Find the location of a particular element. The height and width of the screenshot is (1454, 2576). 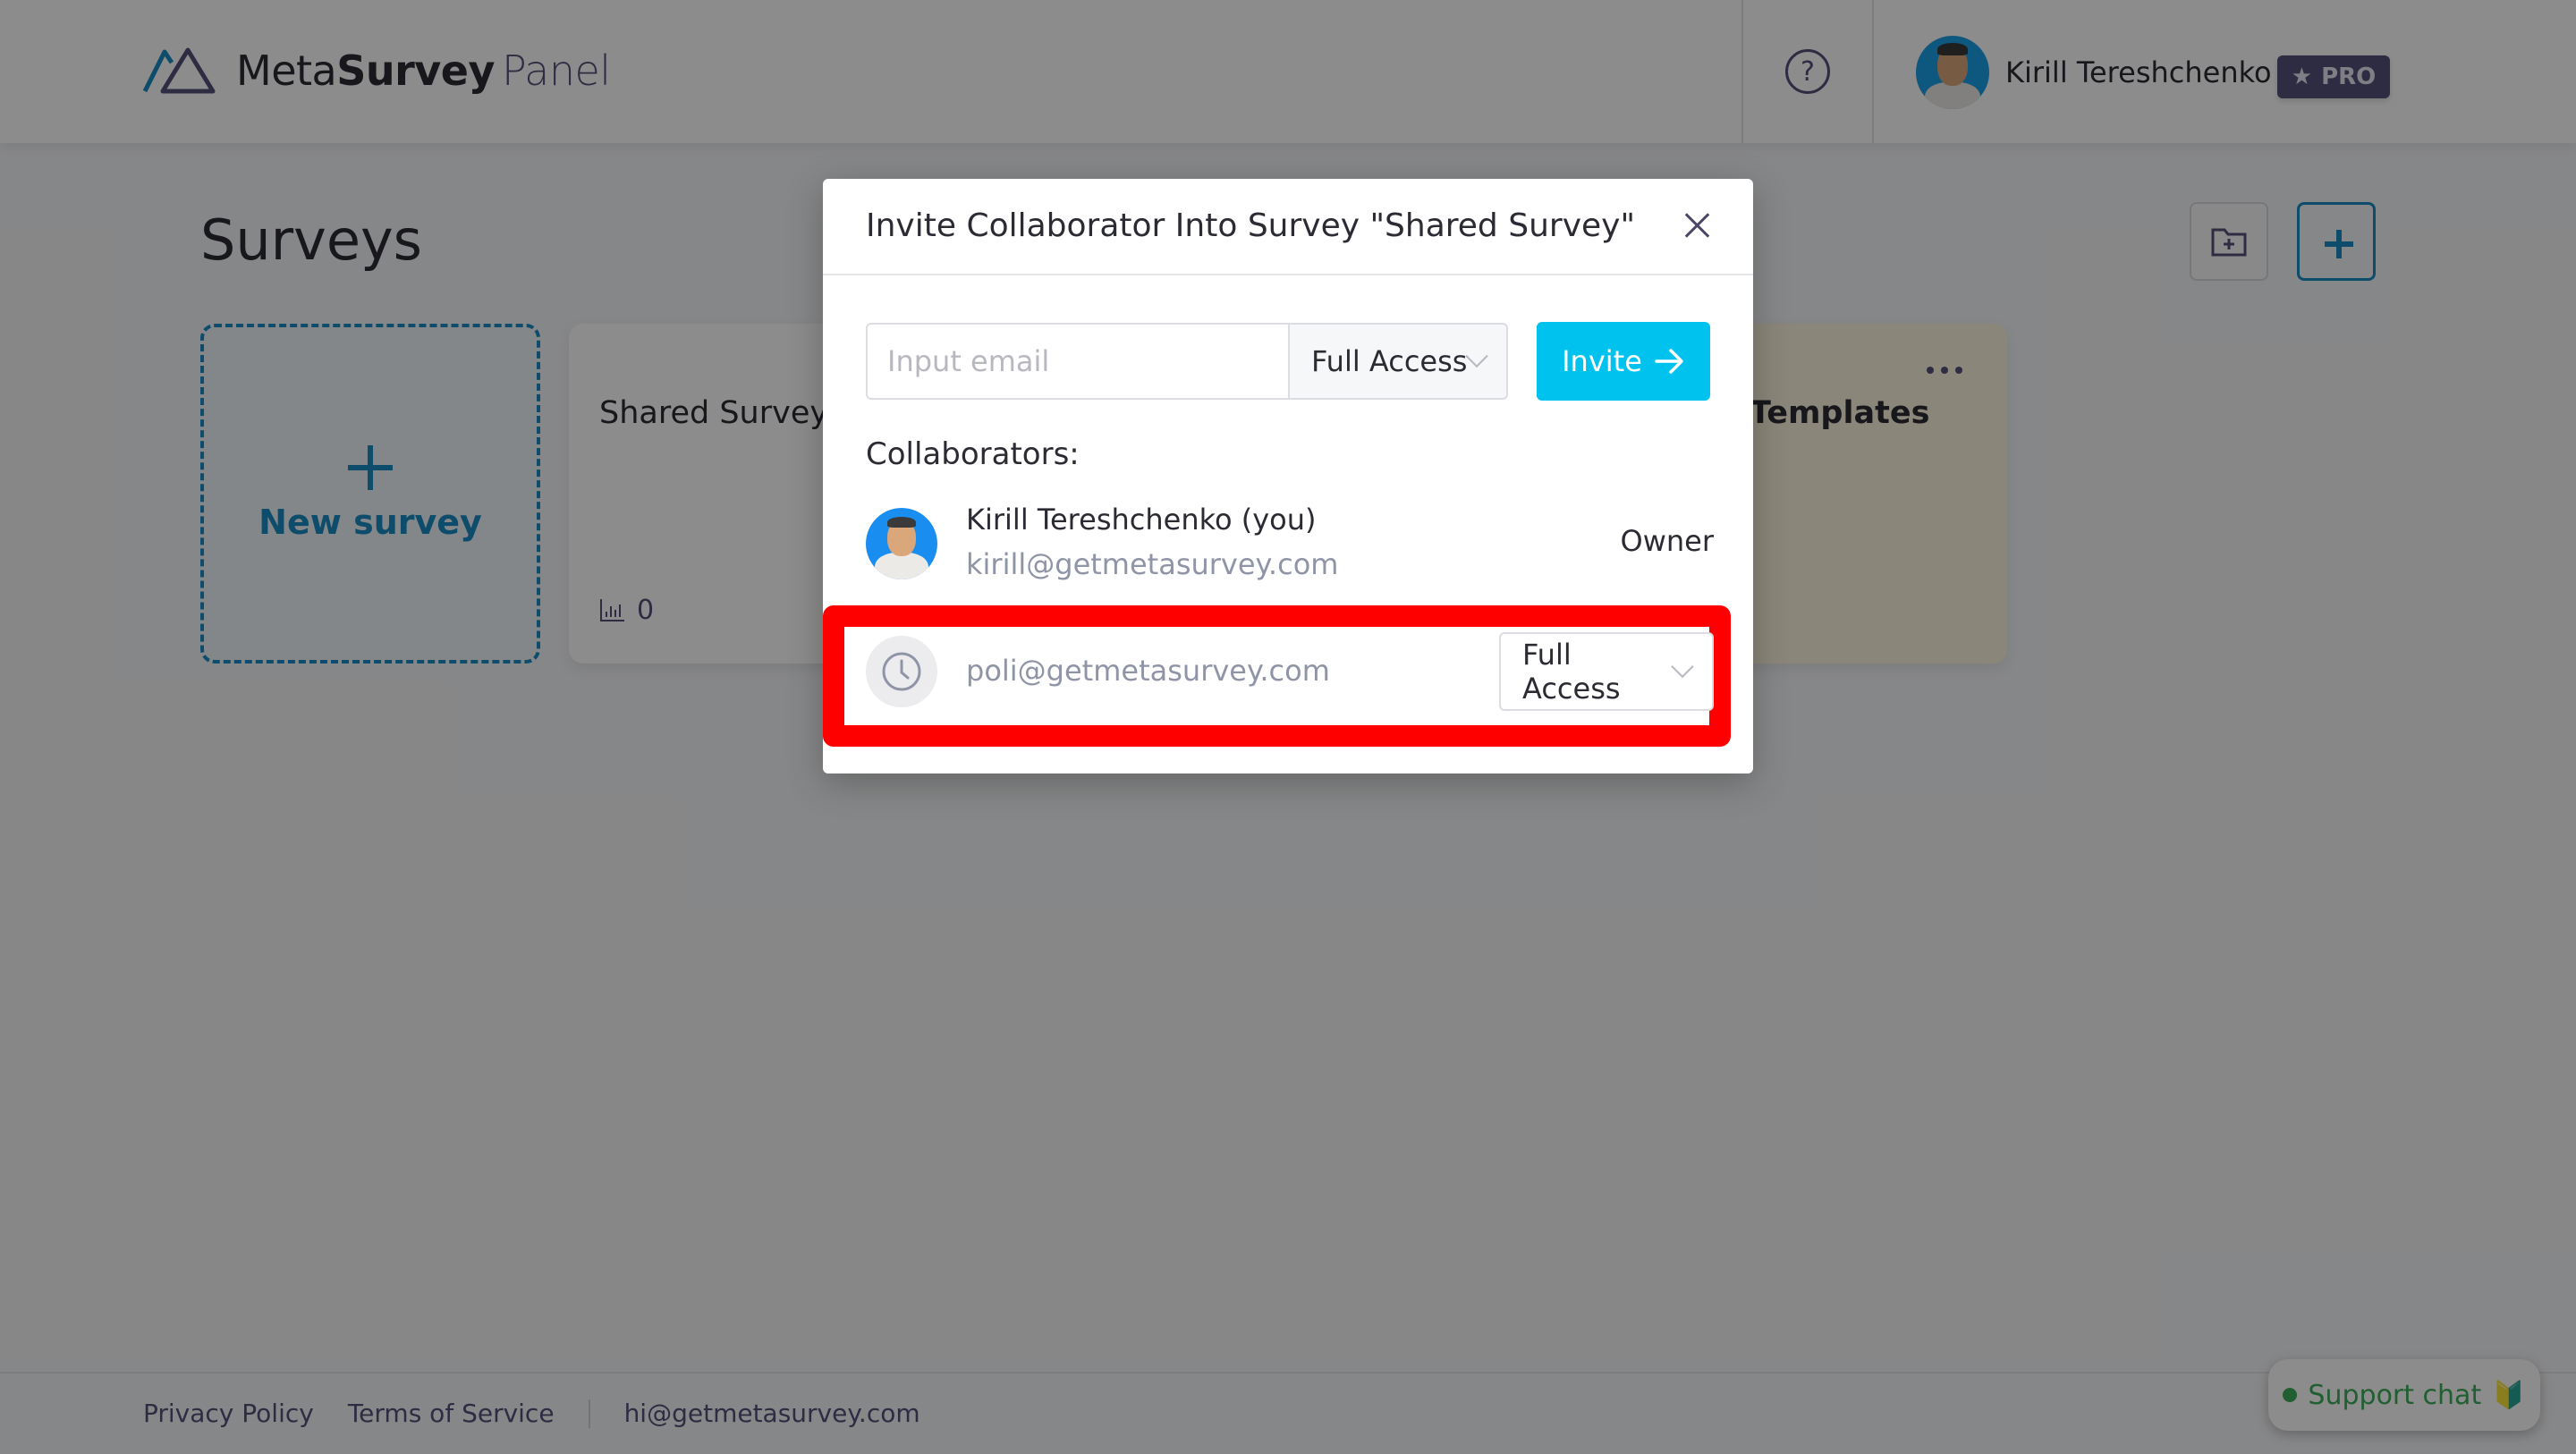

pending-avatar is located at coordinates (901, 671).